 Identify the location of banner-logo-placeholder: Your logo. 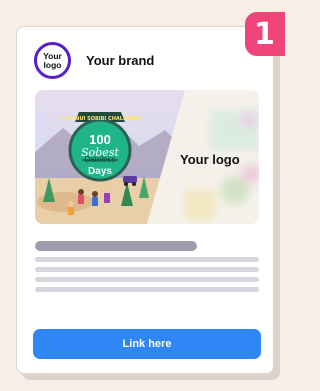
(210, 159).